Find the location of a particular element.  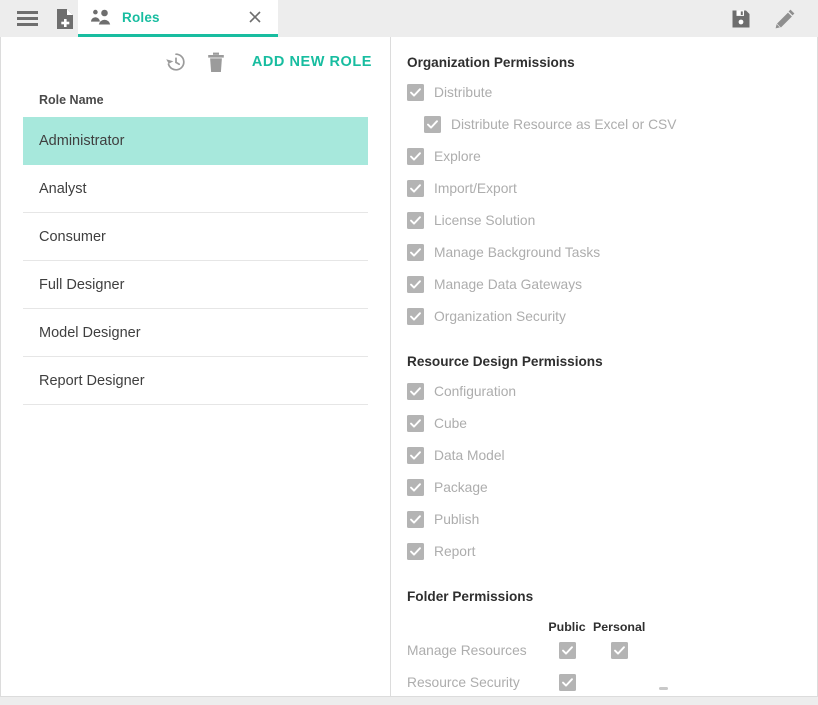

folder-permissions-header: Public Personal is located at coordinates (604, 622).